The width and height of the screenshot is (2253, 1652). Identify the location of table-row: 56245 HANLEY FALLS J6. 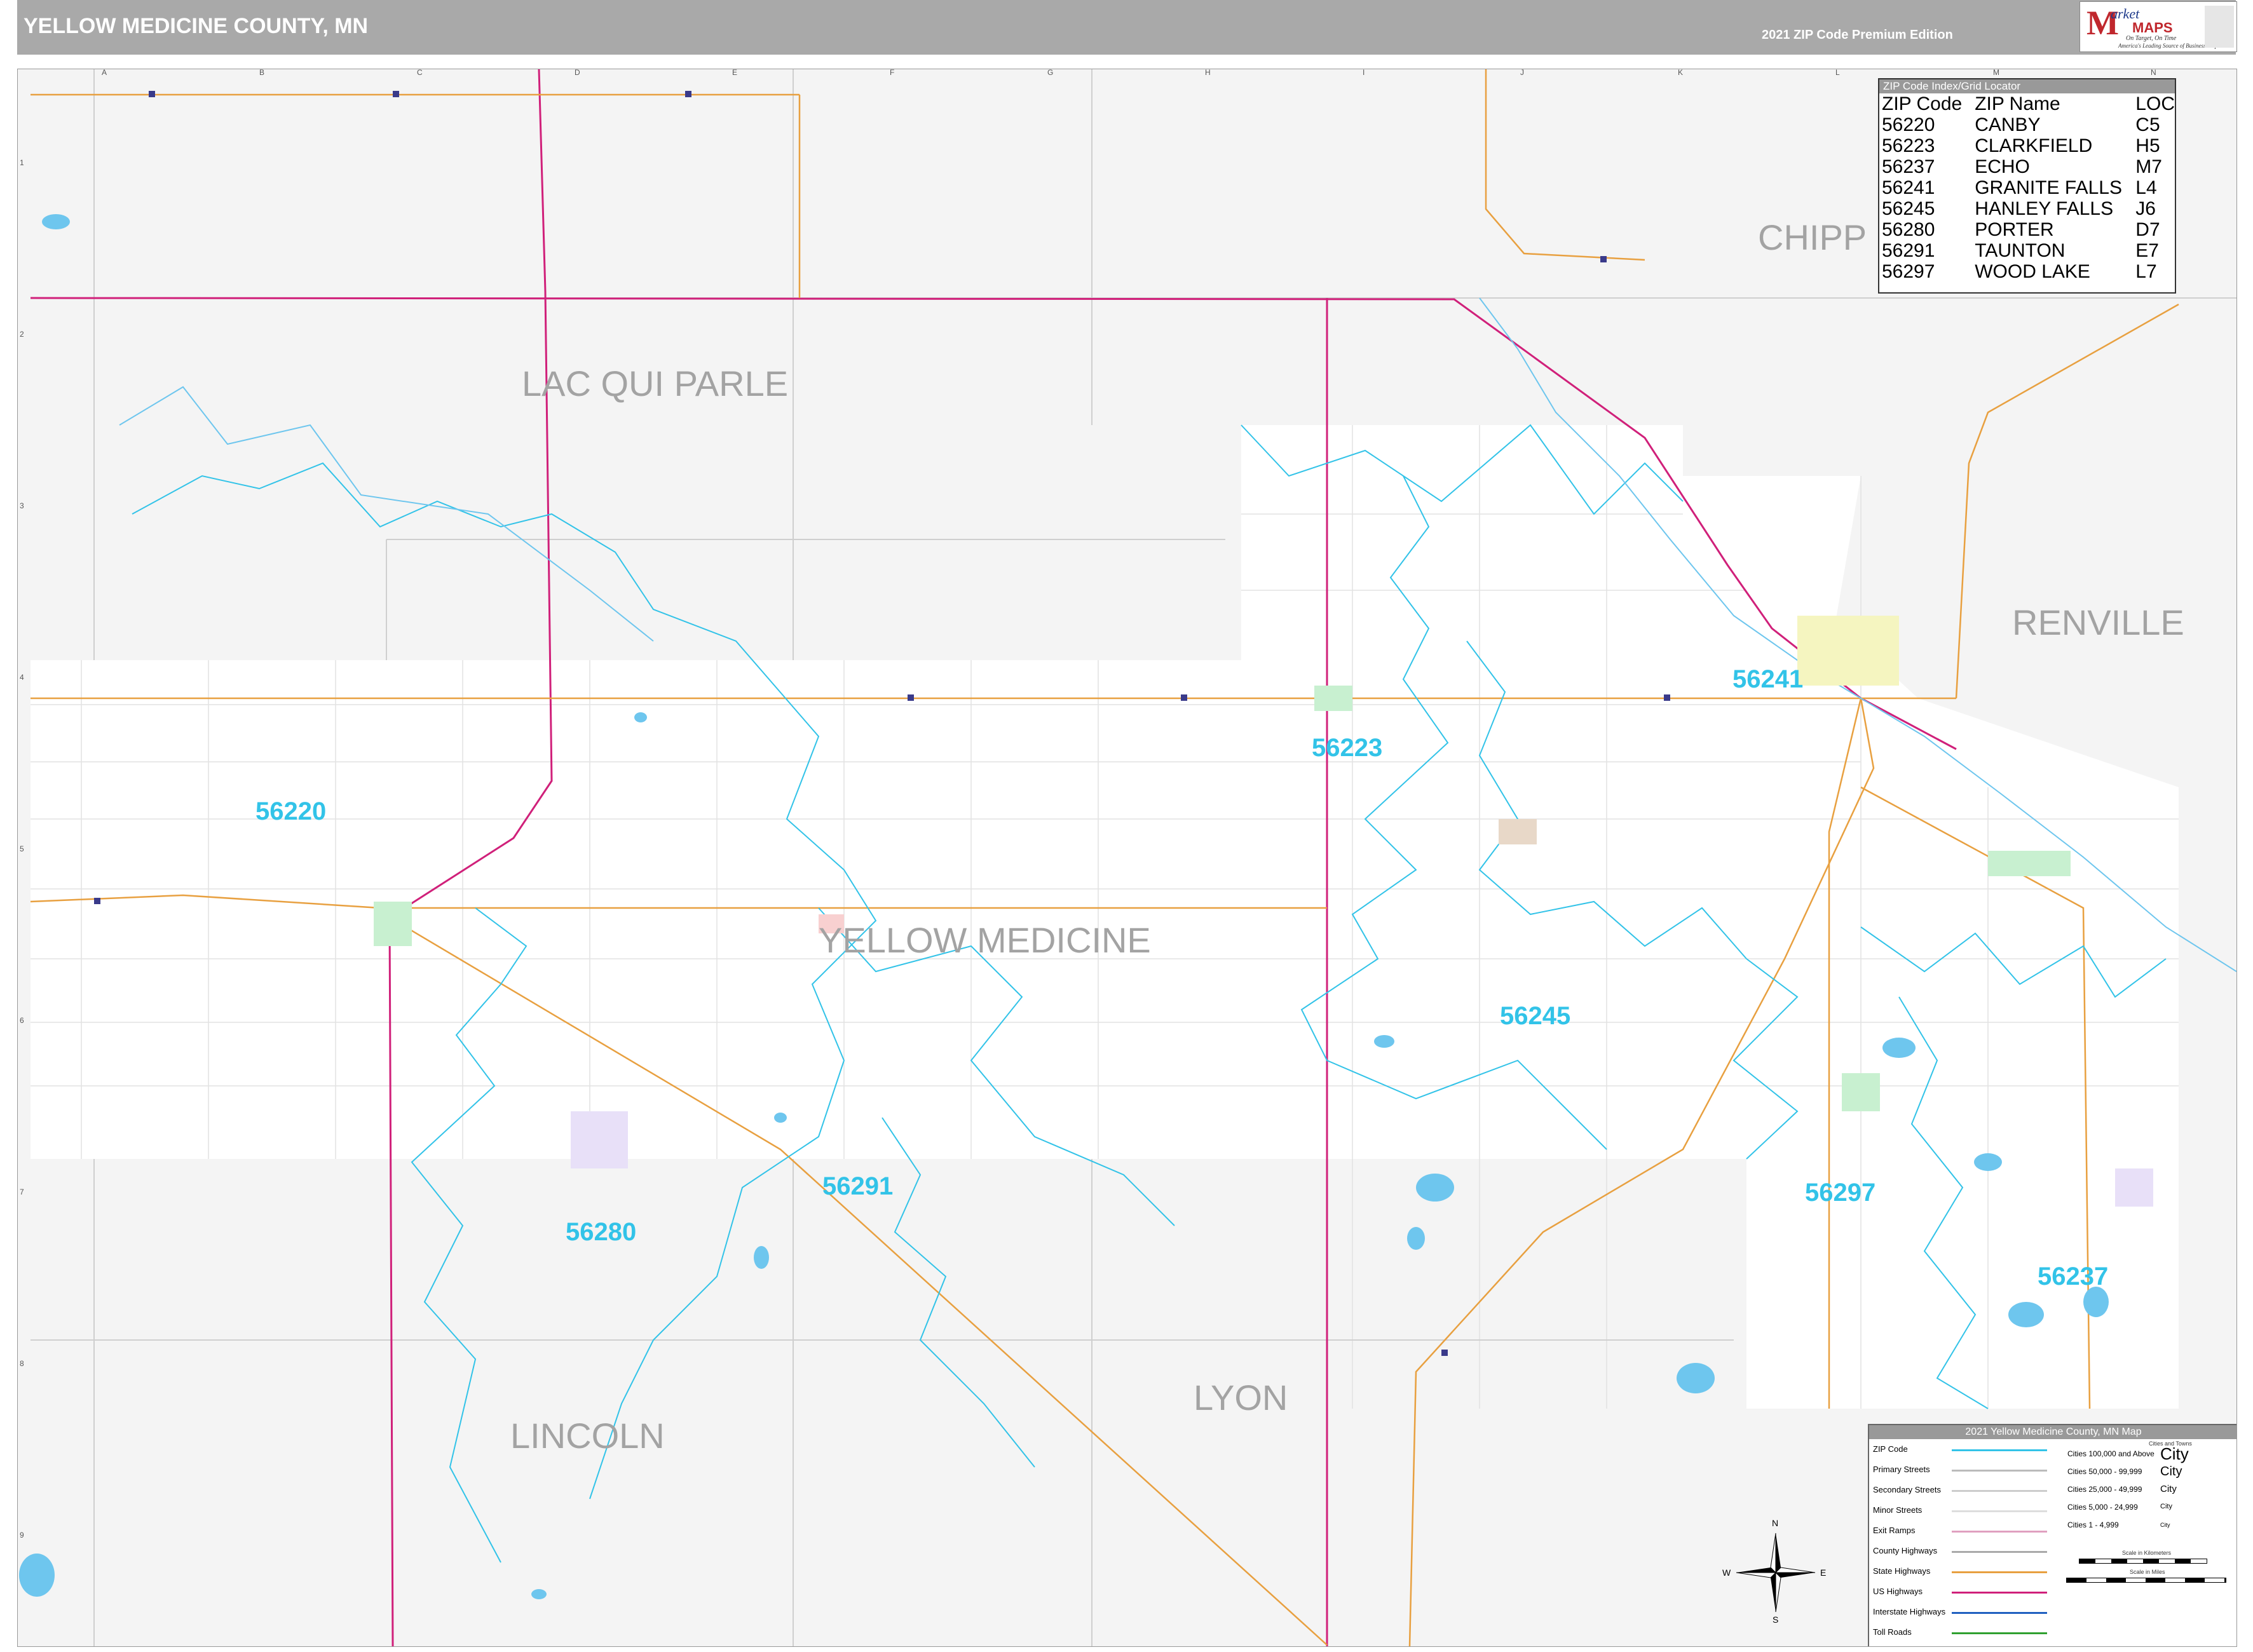
(2028, 209).